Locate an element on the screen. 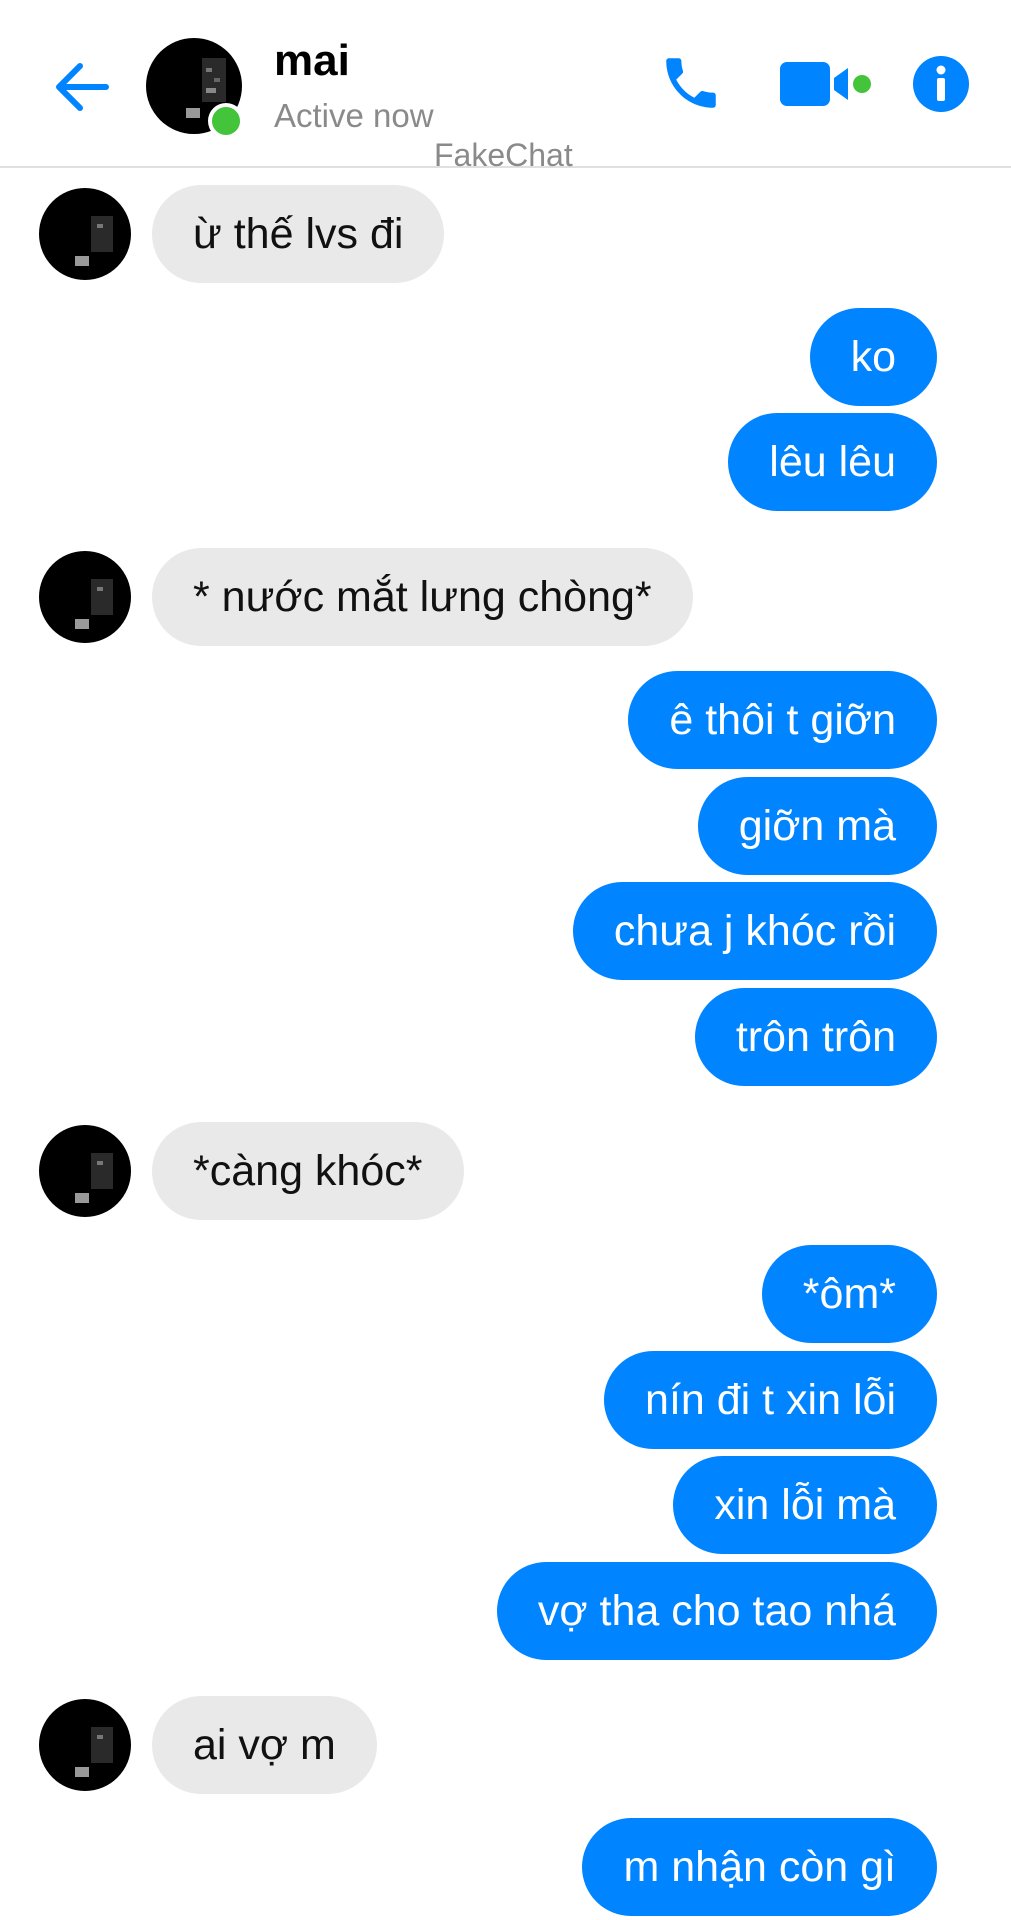  outgoing-message: xin lỗi mà is located at coordinates (805, 1505).